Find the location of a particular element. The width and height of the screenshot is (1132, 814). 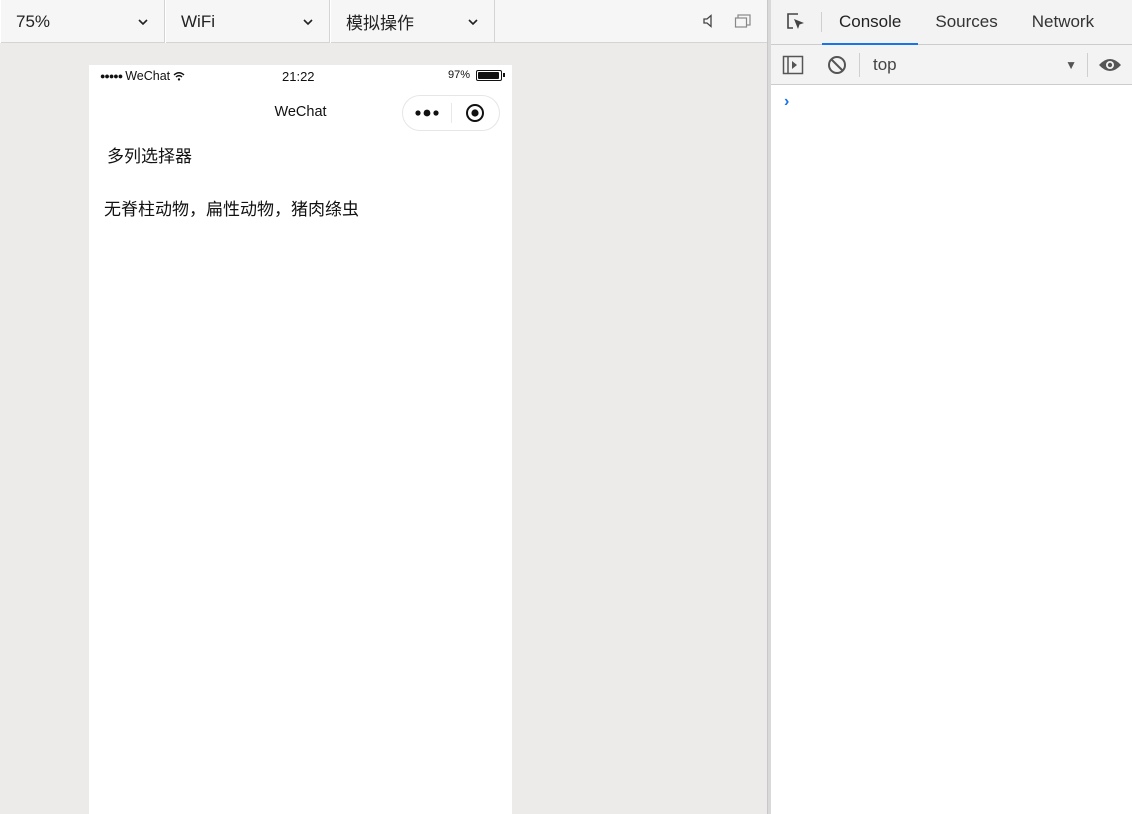

operations-select: 模拟操作 is located at coordinates (412, 21).